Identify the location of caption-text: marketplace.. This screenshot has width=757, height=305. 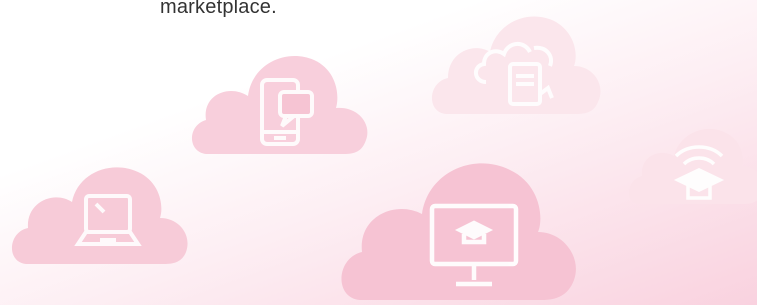
(218, 9).